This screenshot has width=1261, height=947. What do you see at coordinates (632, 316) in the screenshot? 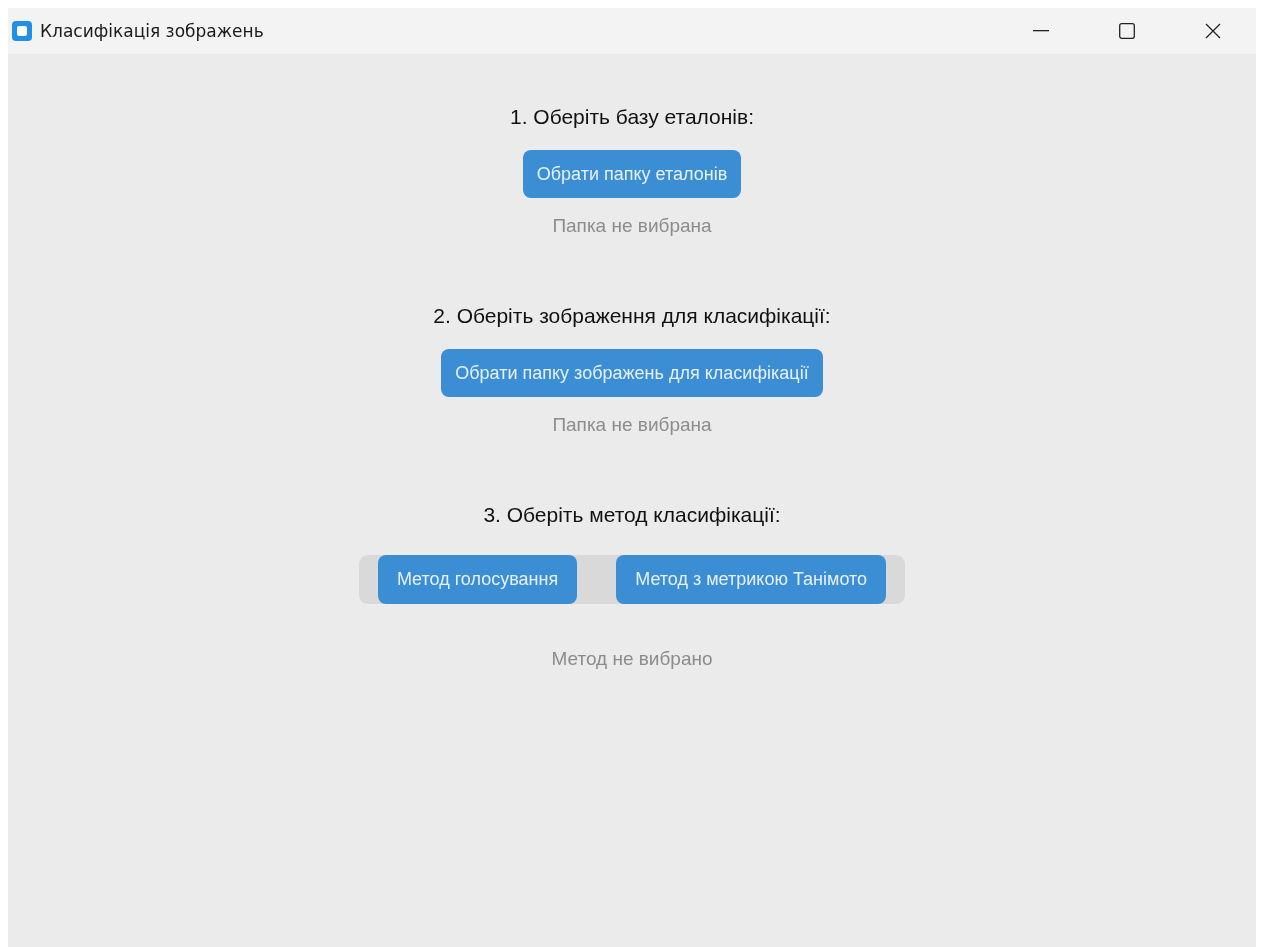
I see `section-heading: 2. Оберіть зображення для класифікації:` at bounding box center [632, 316].